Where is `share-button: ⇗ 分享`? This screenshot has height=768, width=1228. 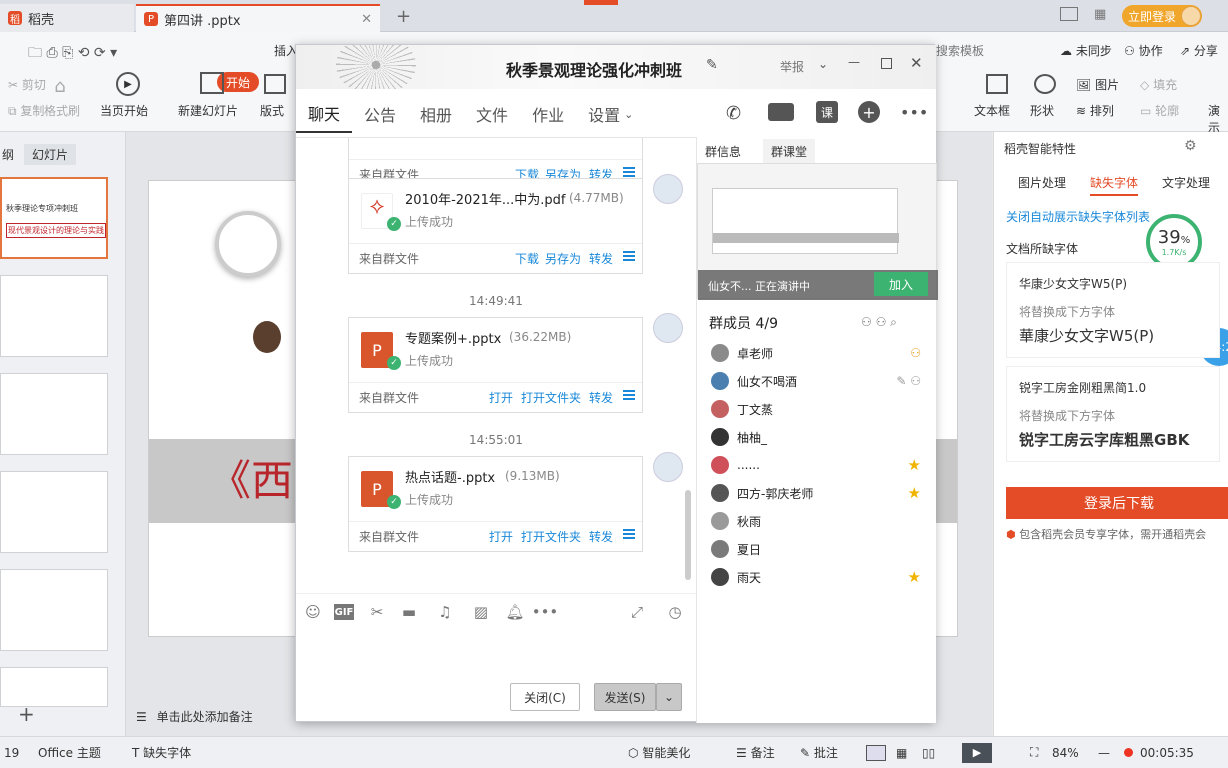
share-button: ⇗ 分享 is located at coordinates (1199, 50).